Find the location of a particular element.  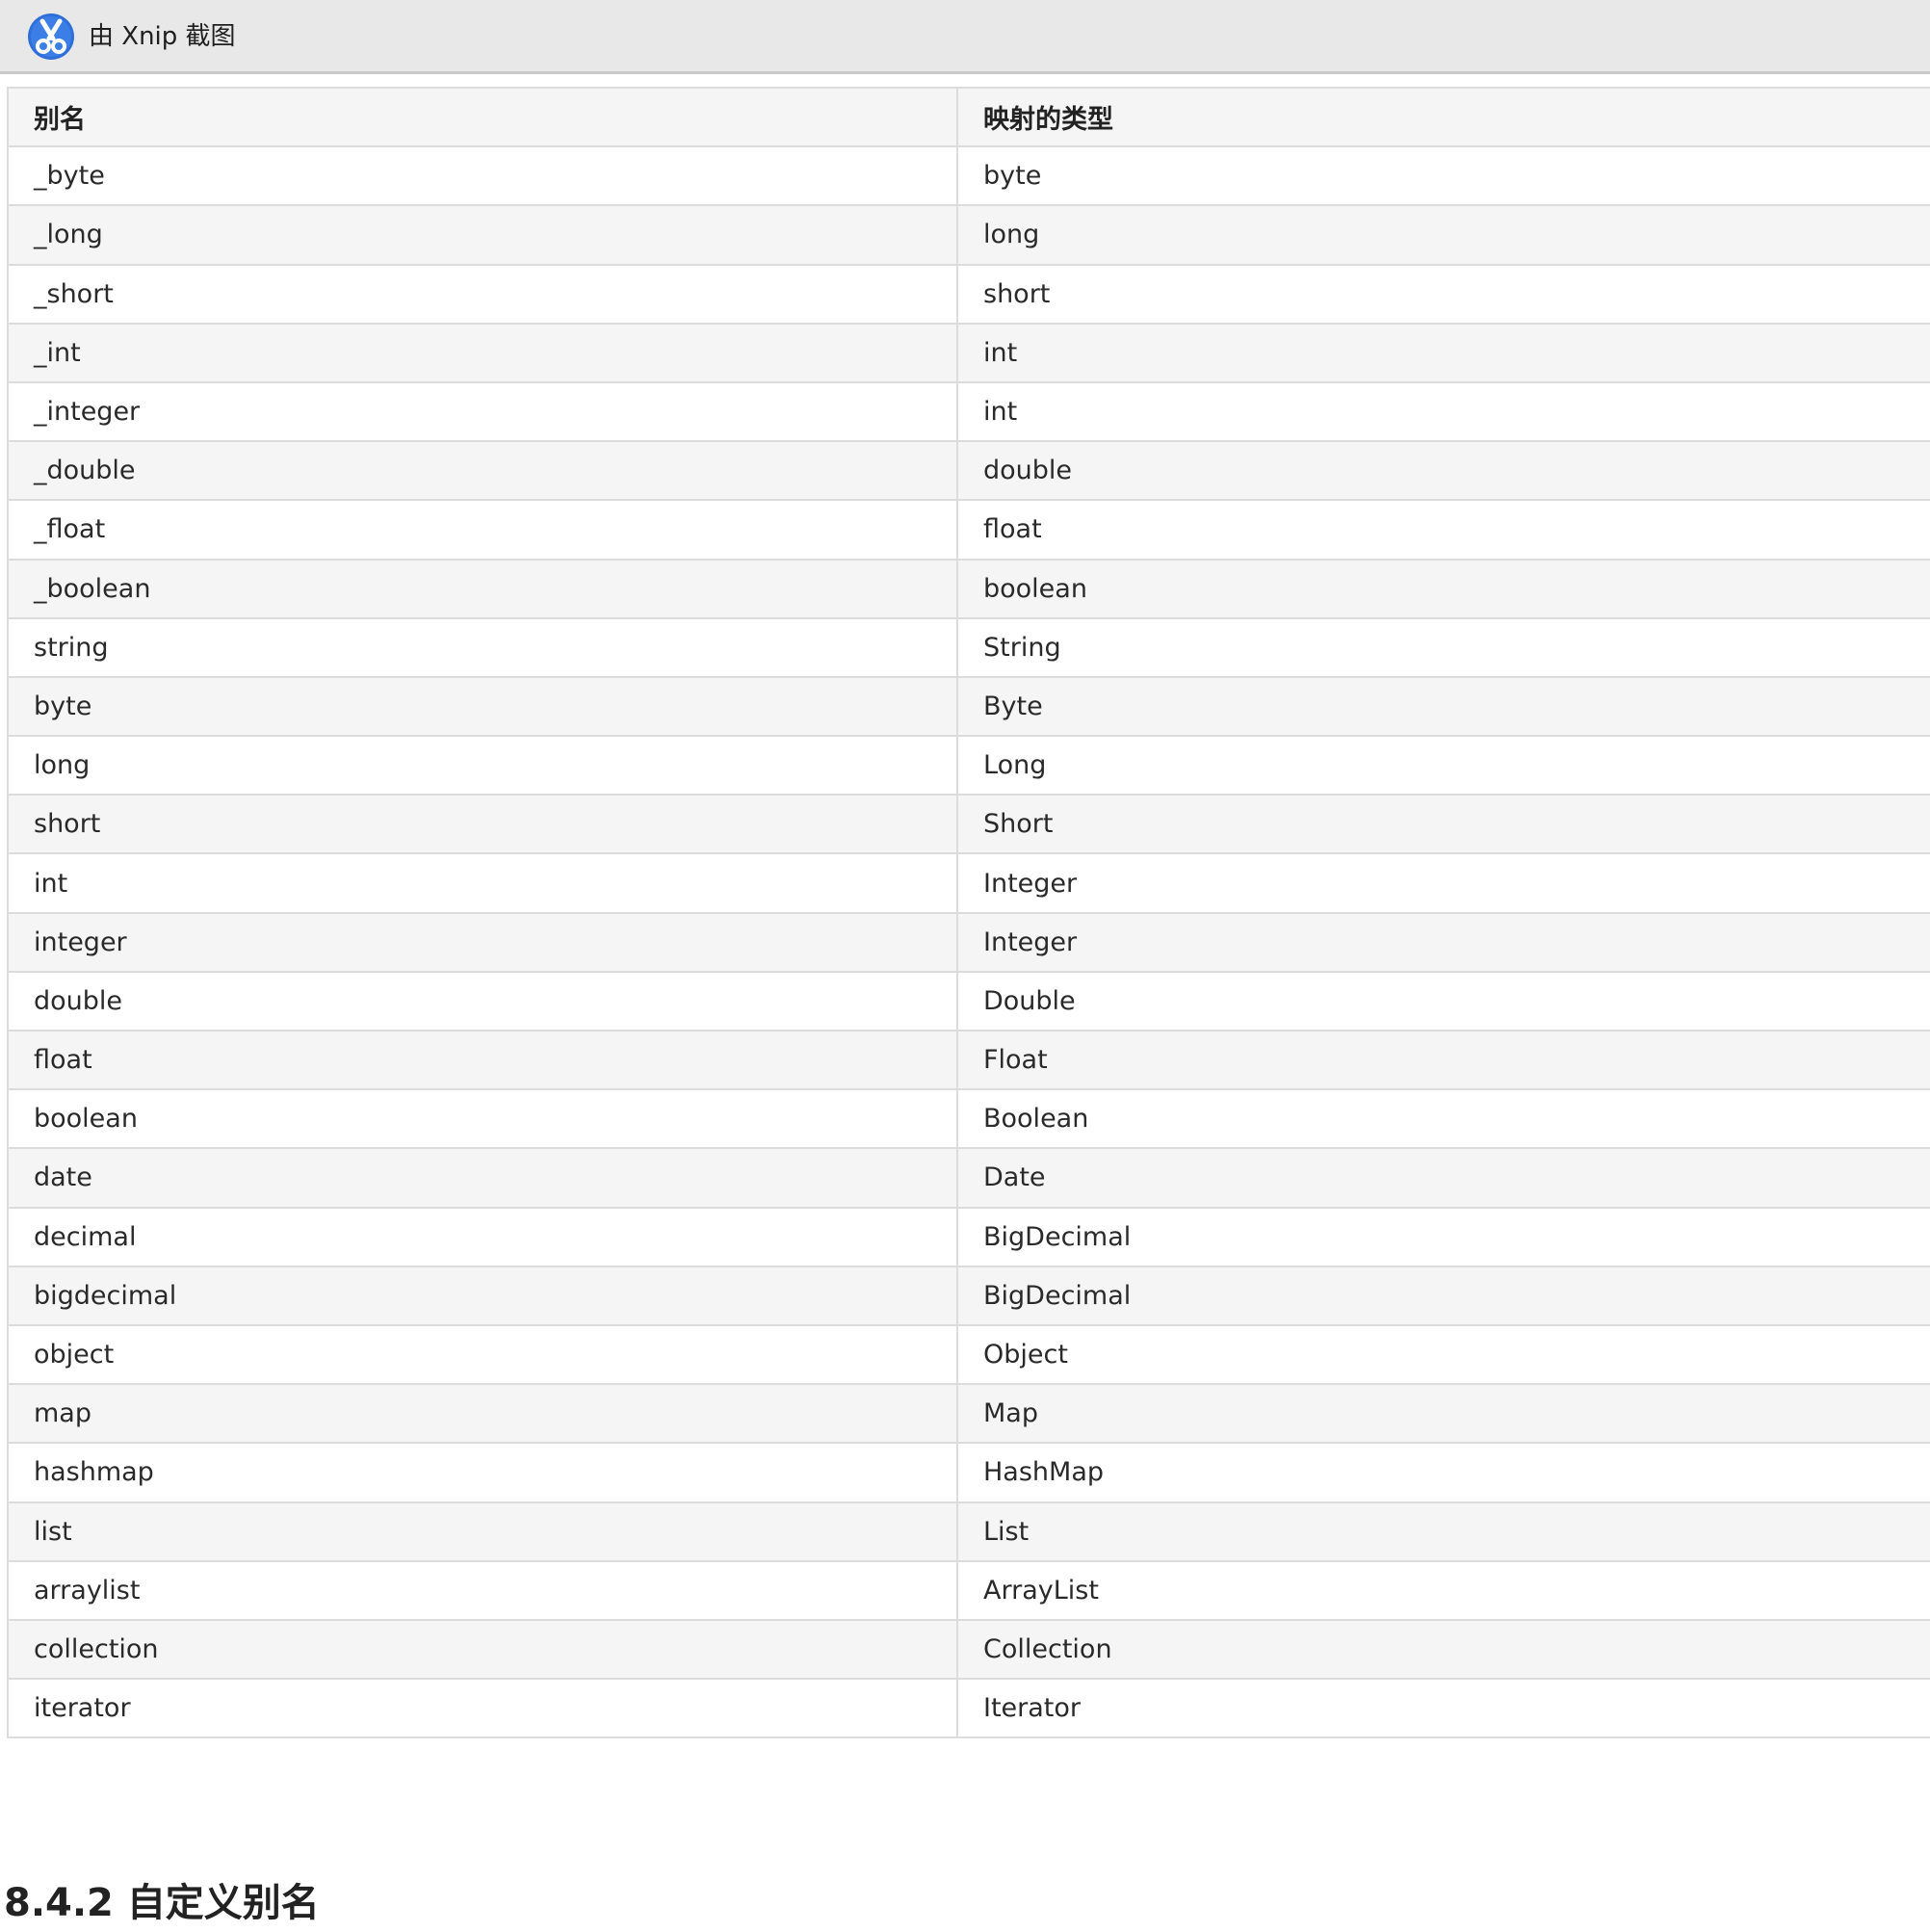

mapped-type-cell: String is located at coordinates (1443, 647).